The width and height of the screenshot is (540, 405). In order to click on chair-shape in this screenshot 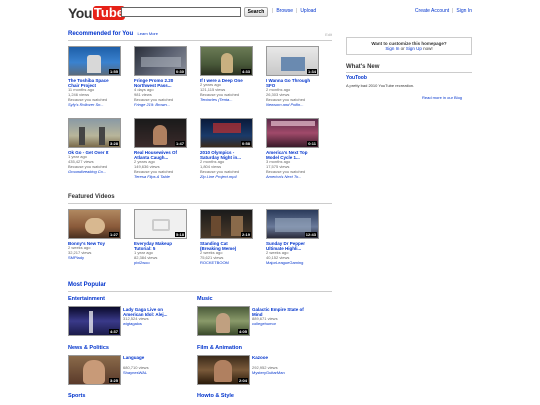, I will do `click(94, 64)`.